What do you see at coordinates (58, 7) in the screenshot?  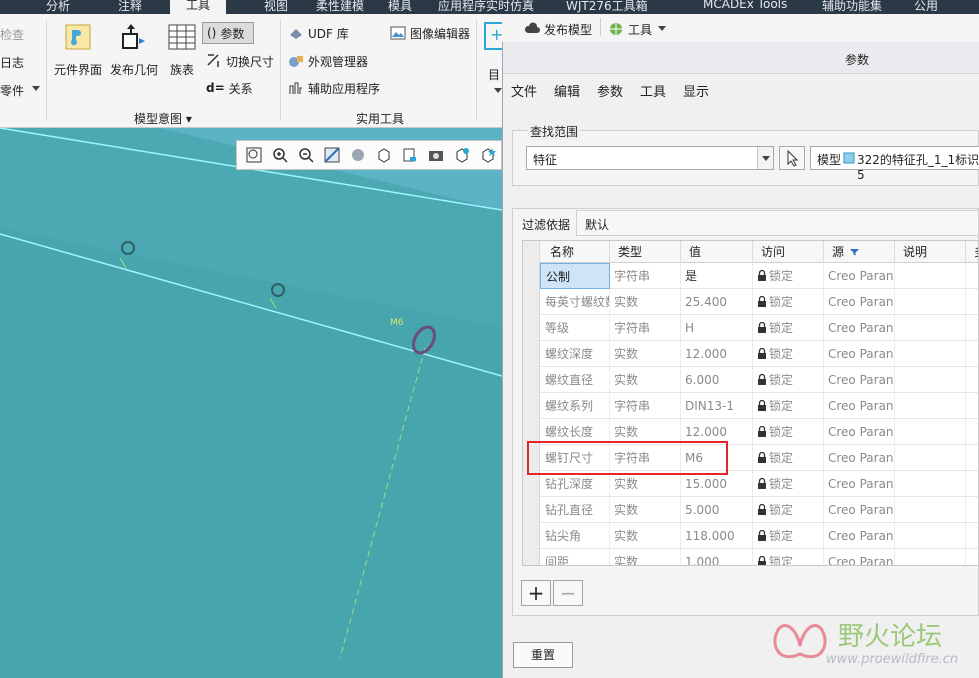 I see `tab-analysis: 分析` at bounding box center [58, 7].